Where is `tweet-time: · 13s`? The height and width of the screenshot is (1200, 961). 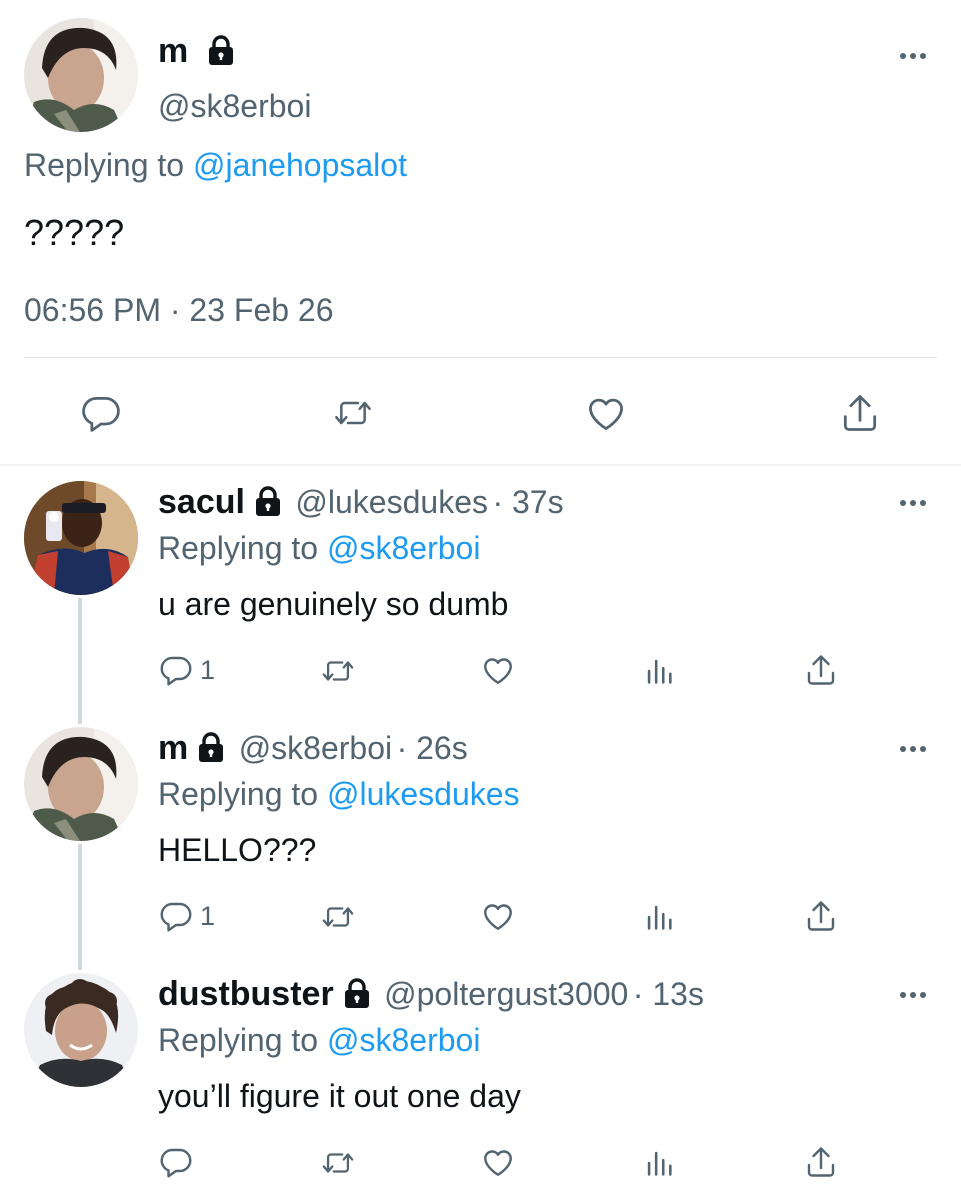 tweet-time: · 13s is located at coordinates (668, 994).